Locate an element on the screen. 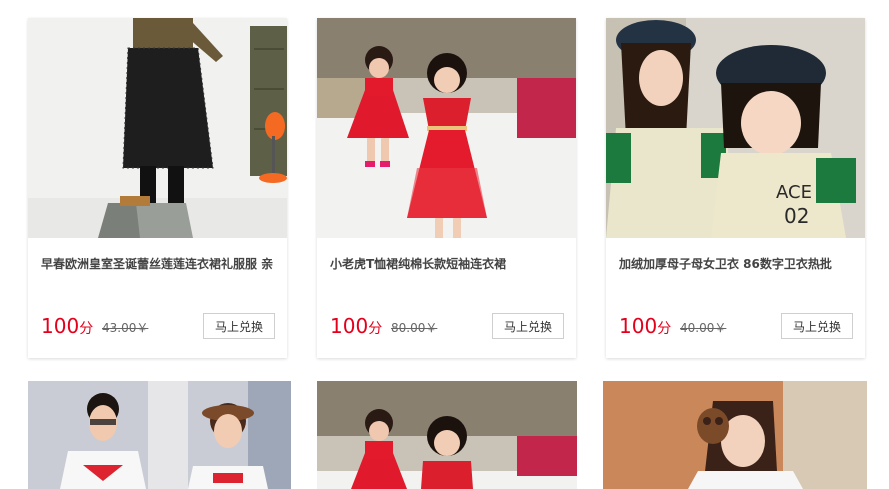 This screenshot has height=489, width=889. product-title: 加绒加厚母子母女卫衣 86数字卫衣热批 is located at coordinates (736, 263).